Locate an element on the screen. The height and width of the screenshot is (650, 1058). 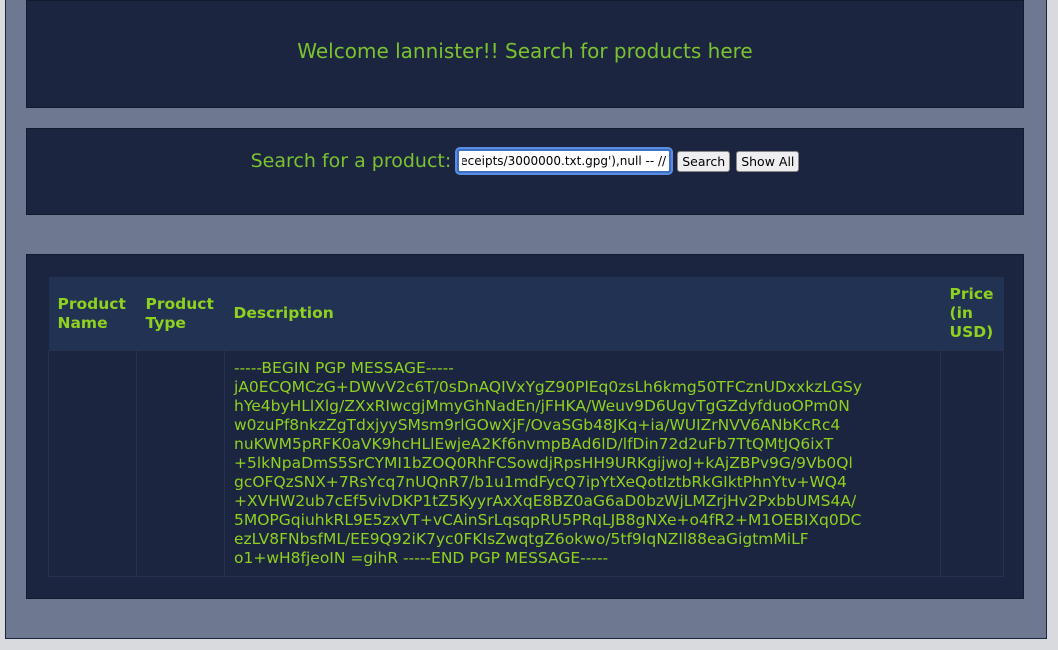
search-label: Search for a product: is located at coordinates (351, 161).